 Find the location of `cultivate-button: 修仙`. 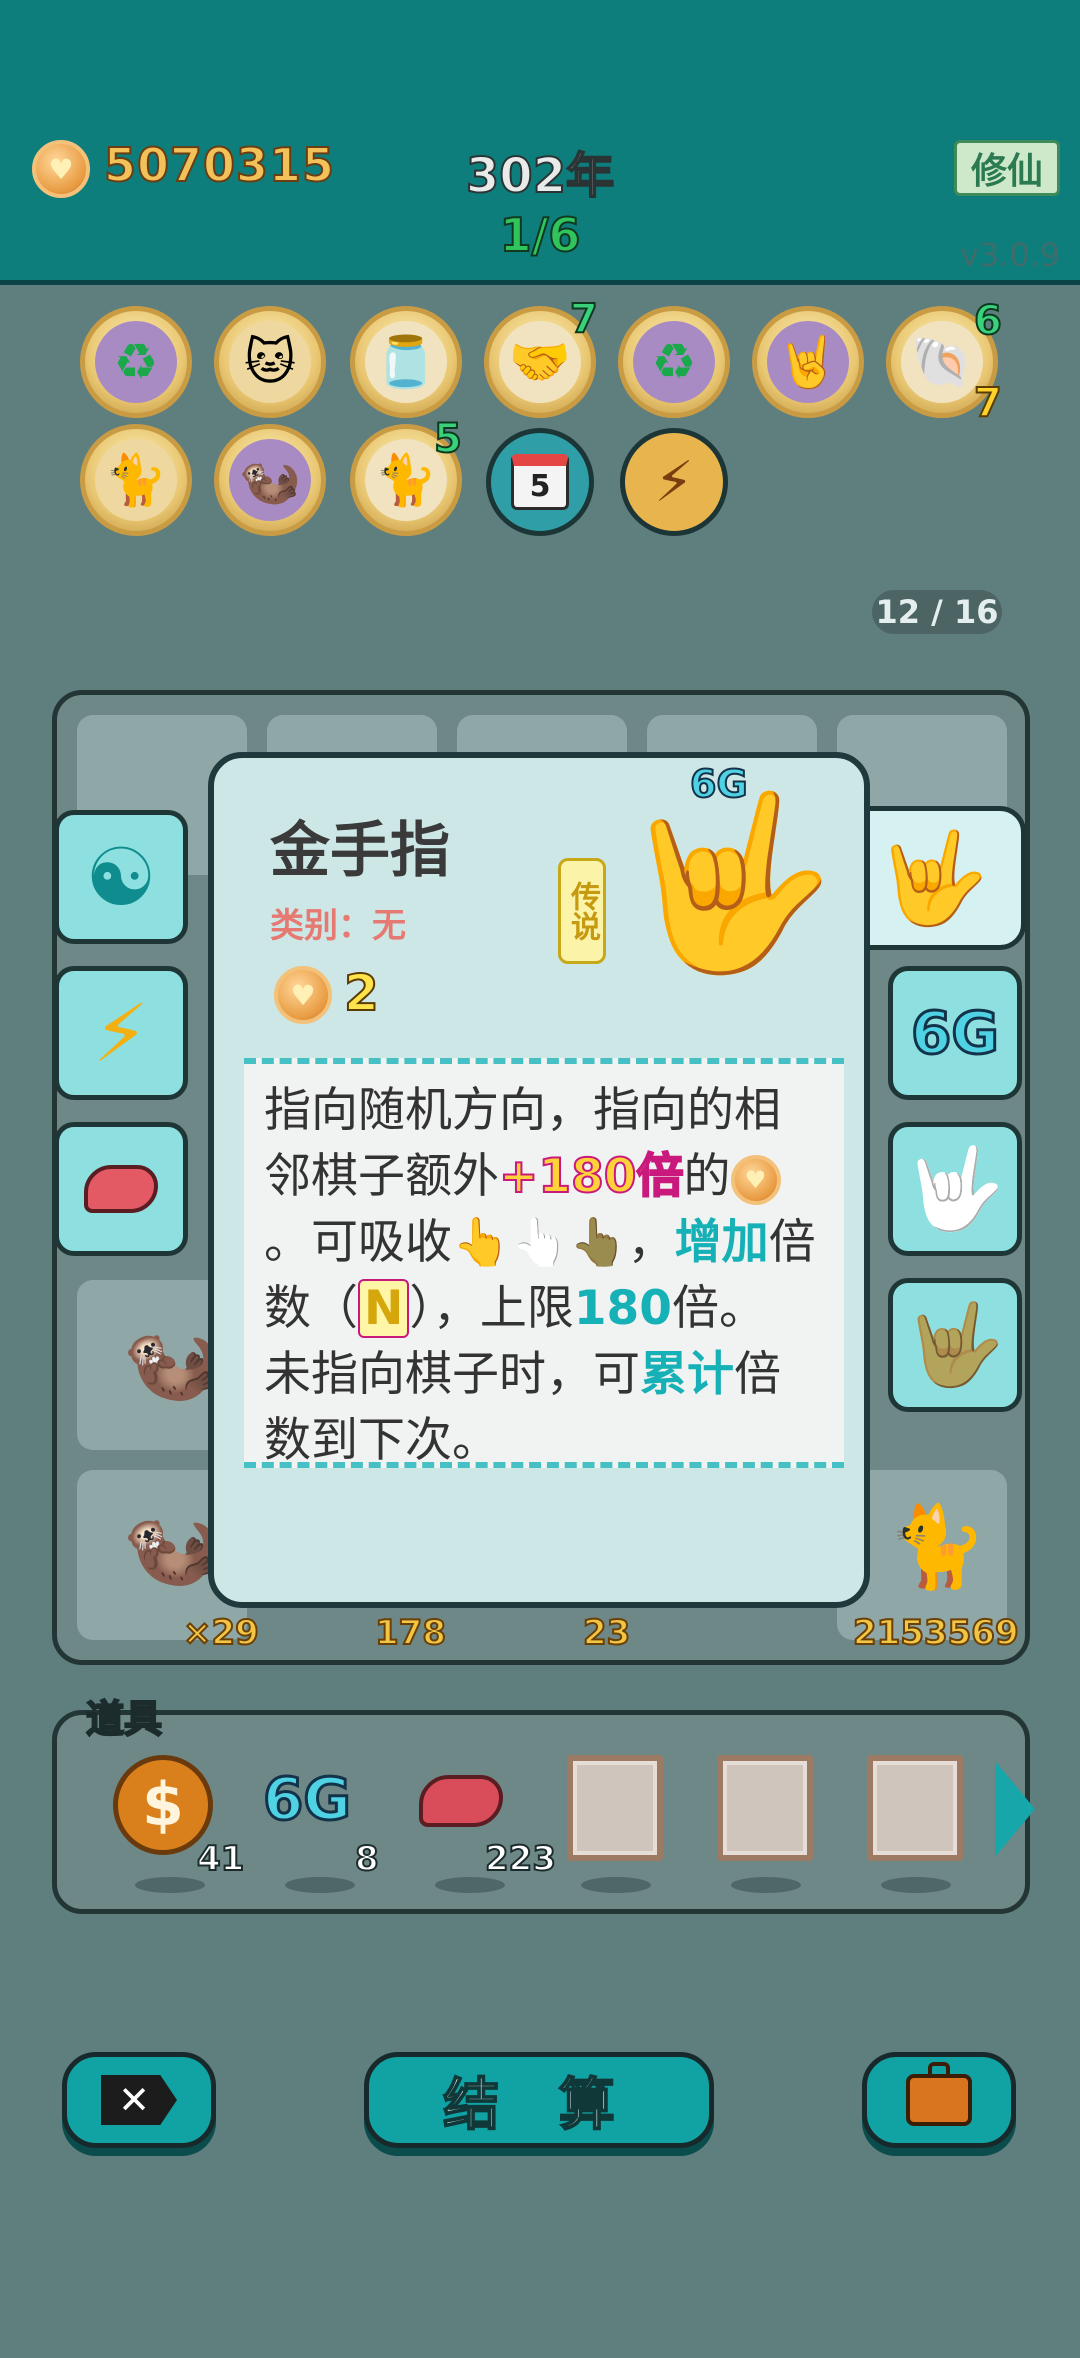

cultivate-button: 修仙 is located at coordinates (1007, 168).